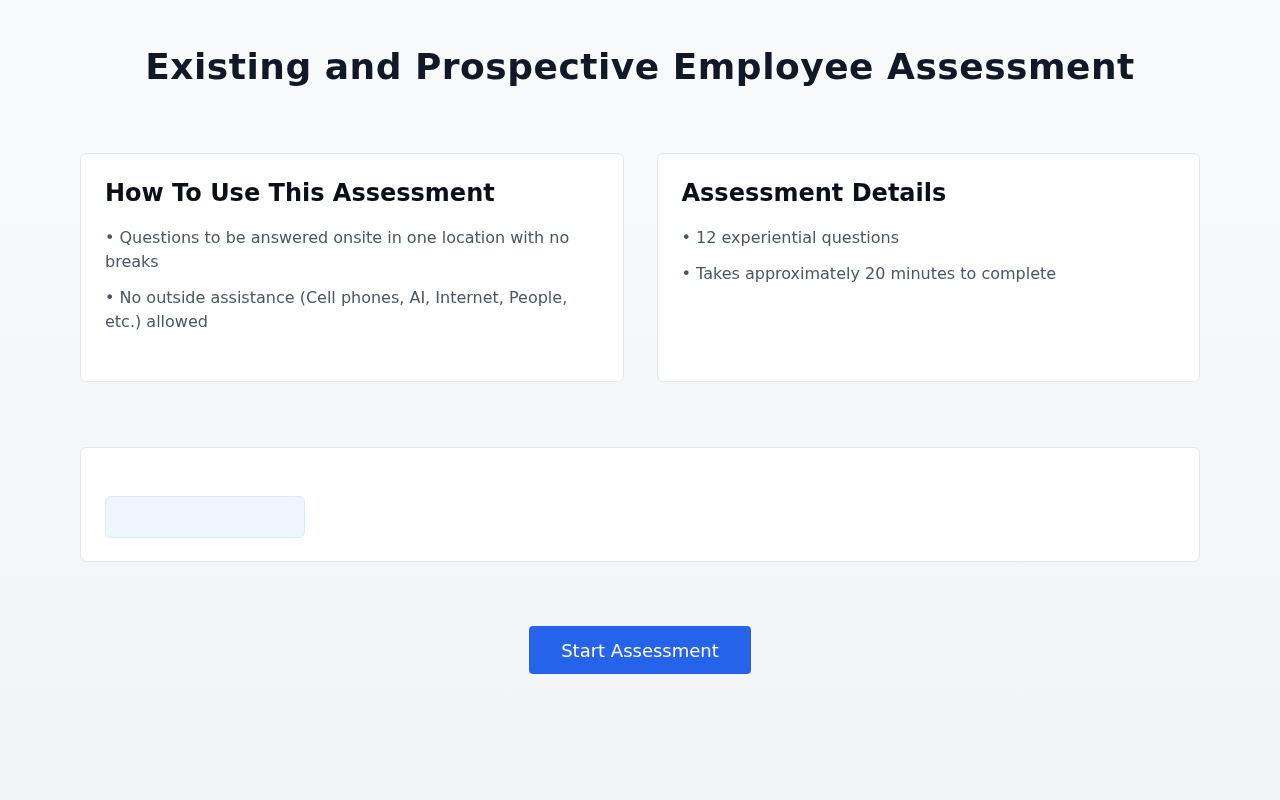 The height and width of the screenshot is (800, 1280). I want to click on start-assessment-button: Start Assessment, so click(640, 650).